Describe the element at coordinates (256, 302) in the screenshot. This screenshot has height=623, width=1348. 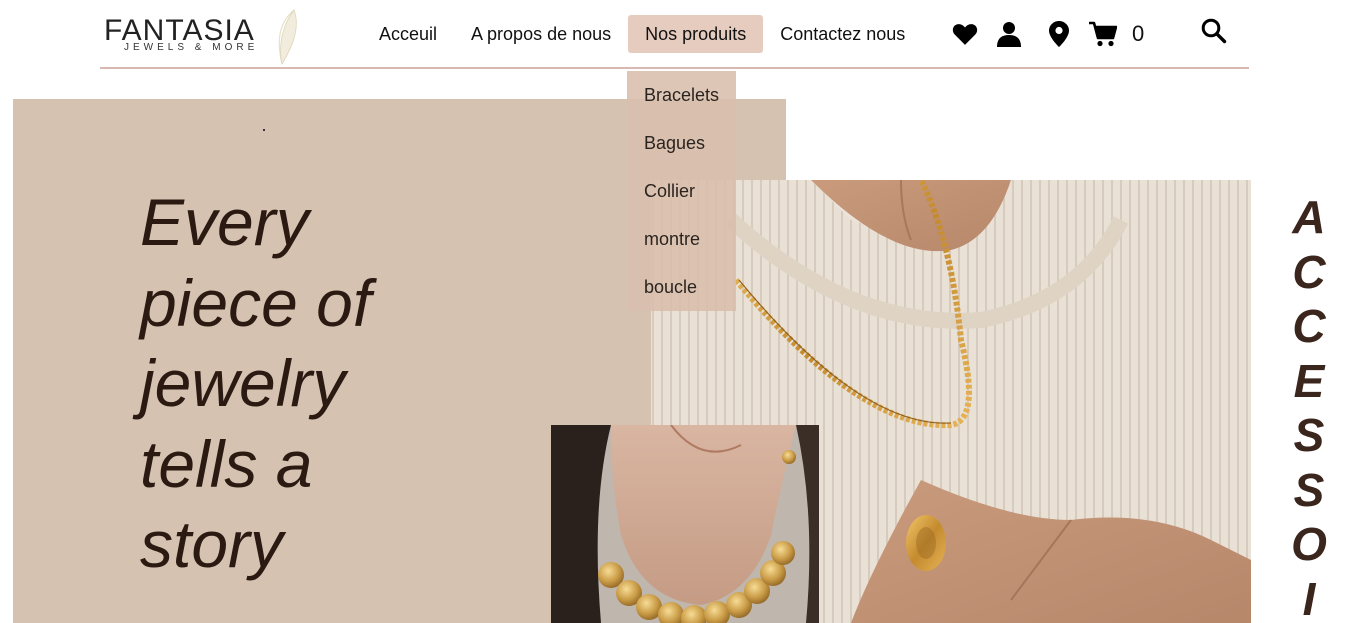
I see `hero-line: piece of` at that location.